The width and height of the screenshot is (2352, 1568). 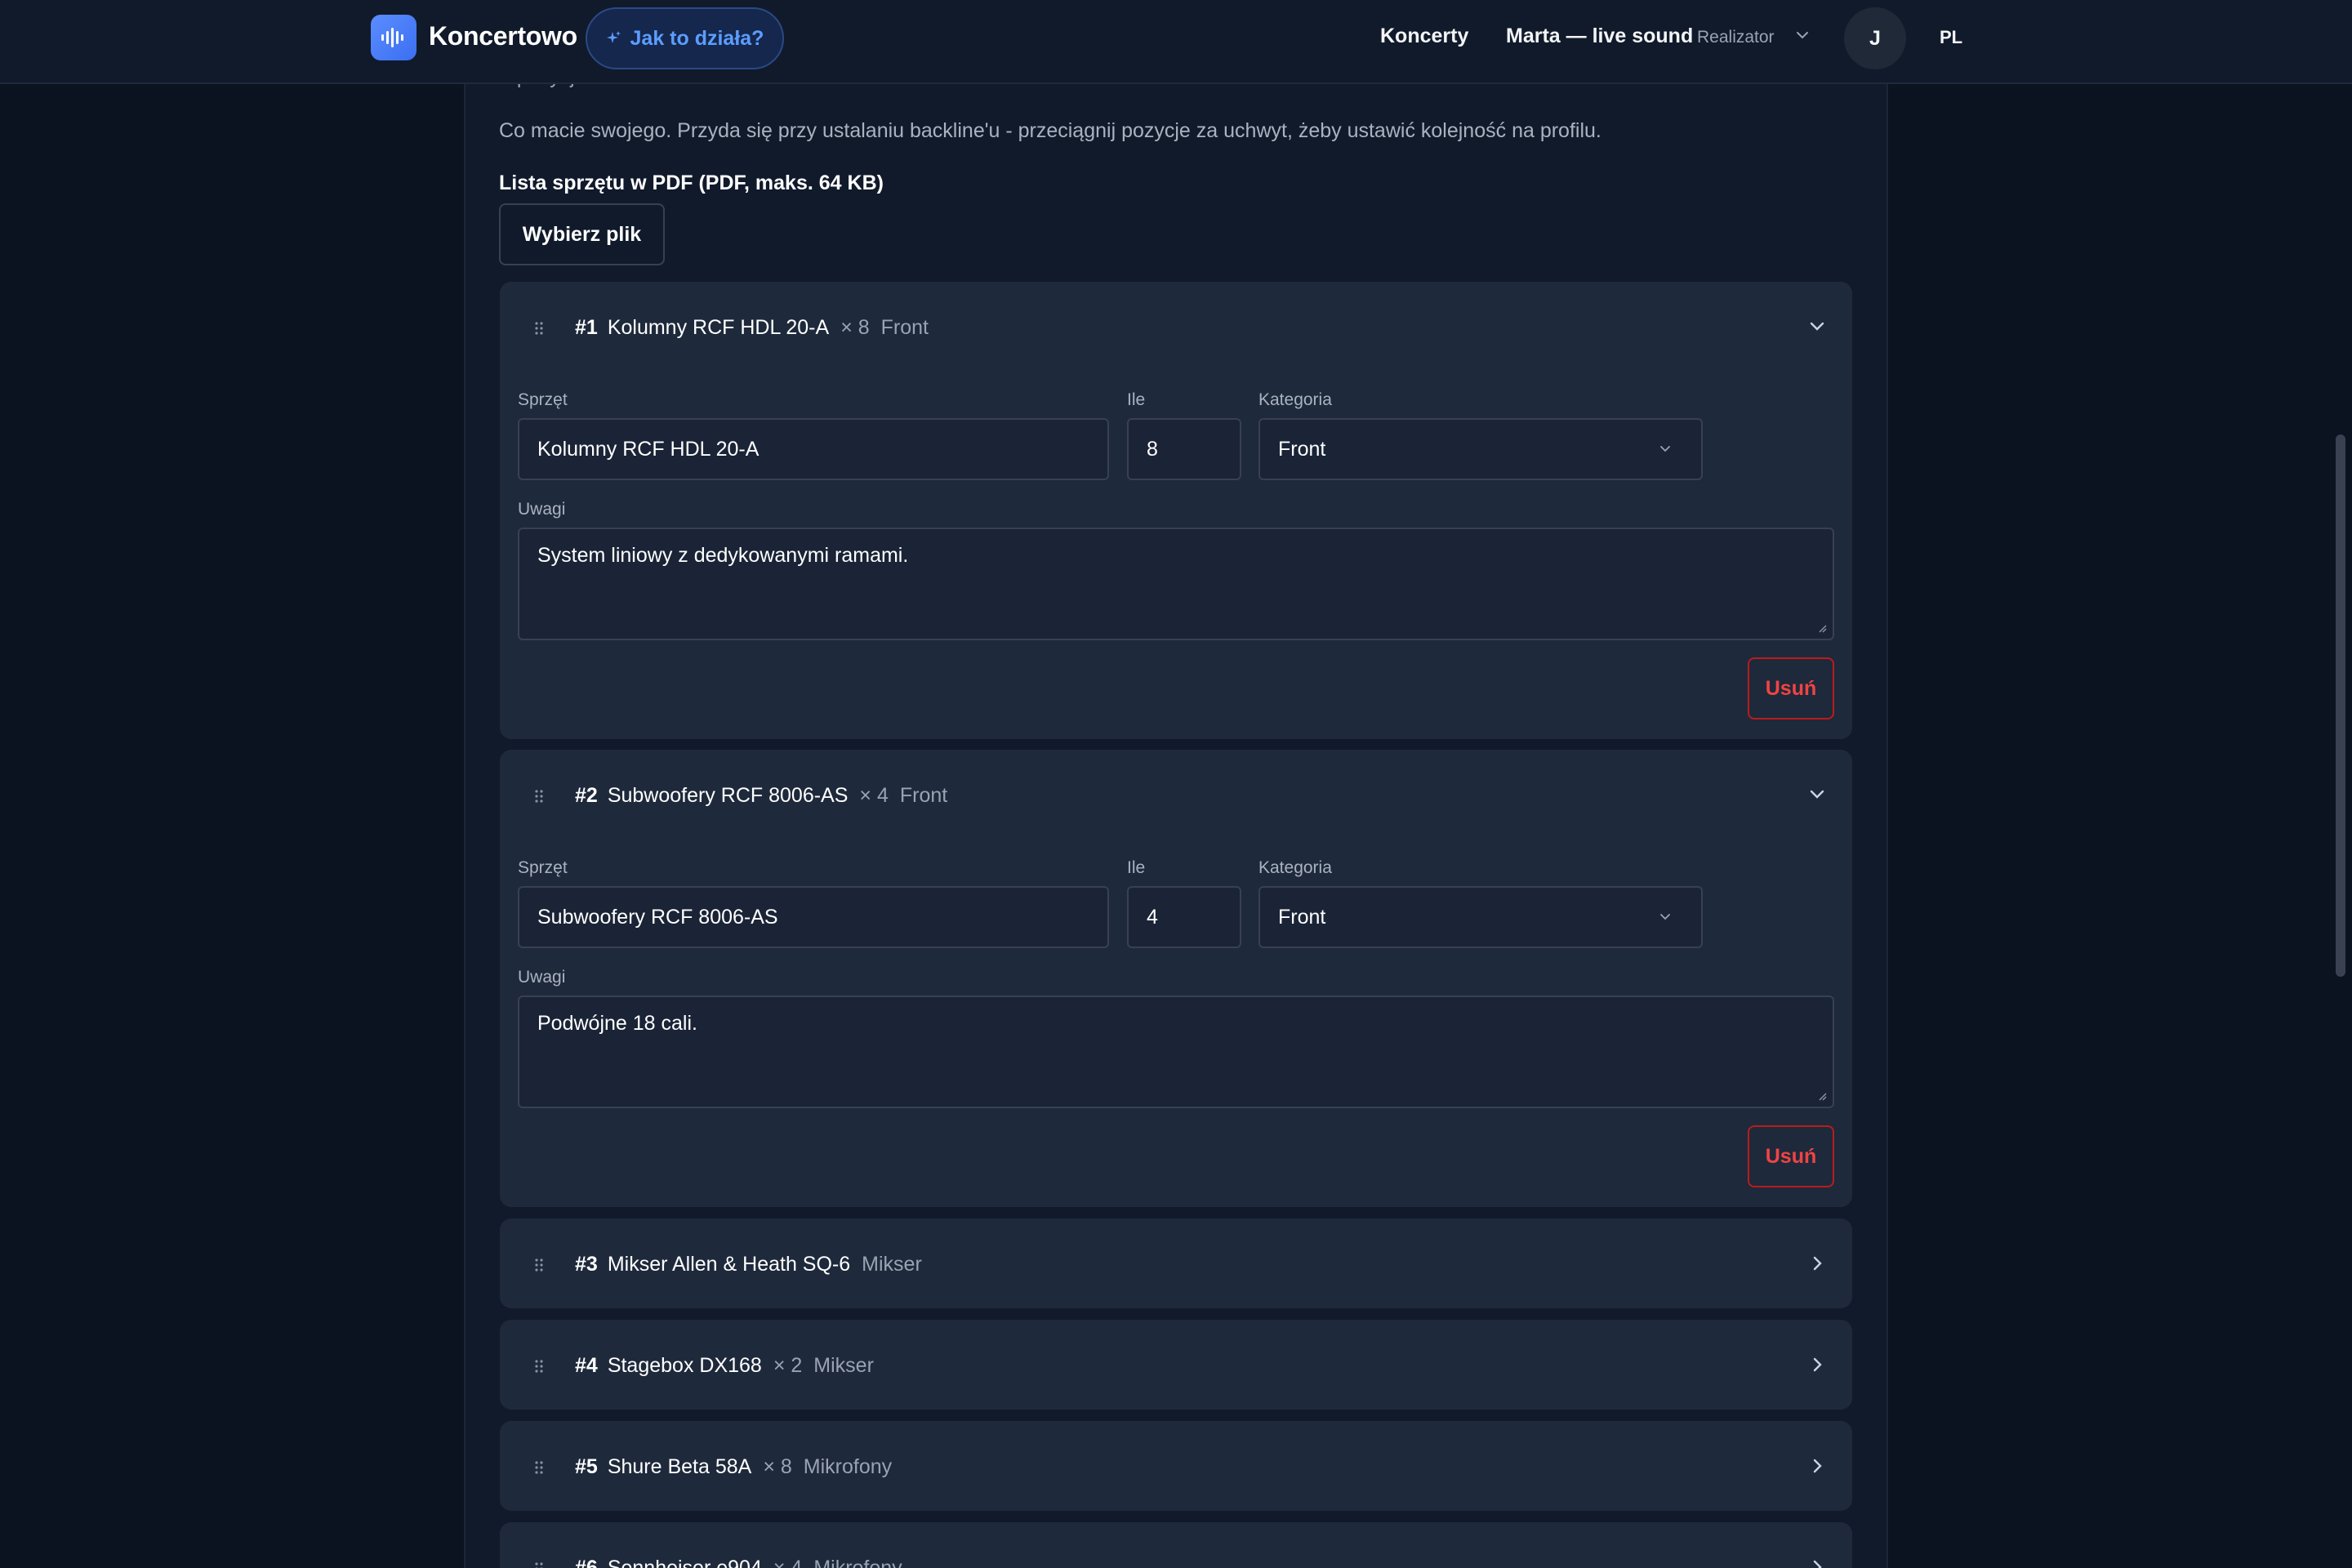 What do you see at coordinates (1875, 38) in the screenshot?
I see `avatar: J` at bounding box center [1875, 38].